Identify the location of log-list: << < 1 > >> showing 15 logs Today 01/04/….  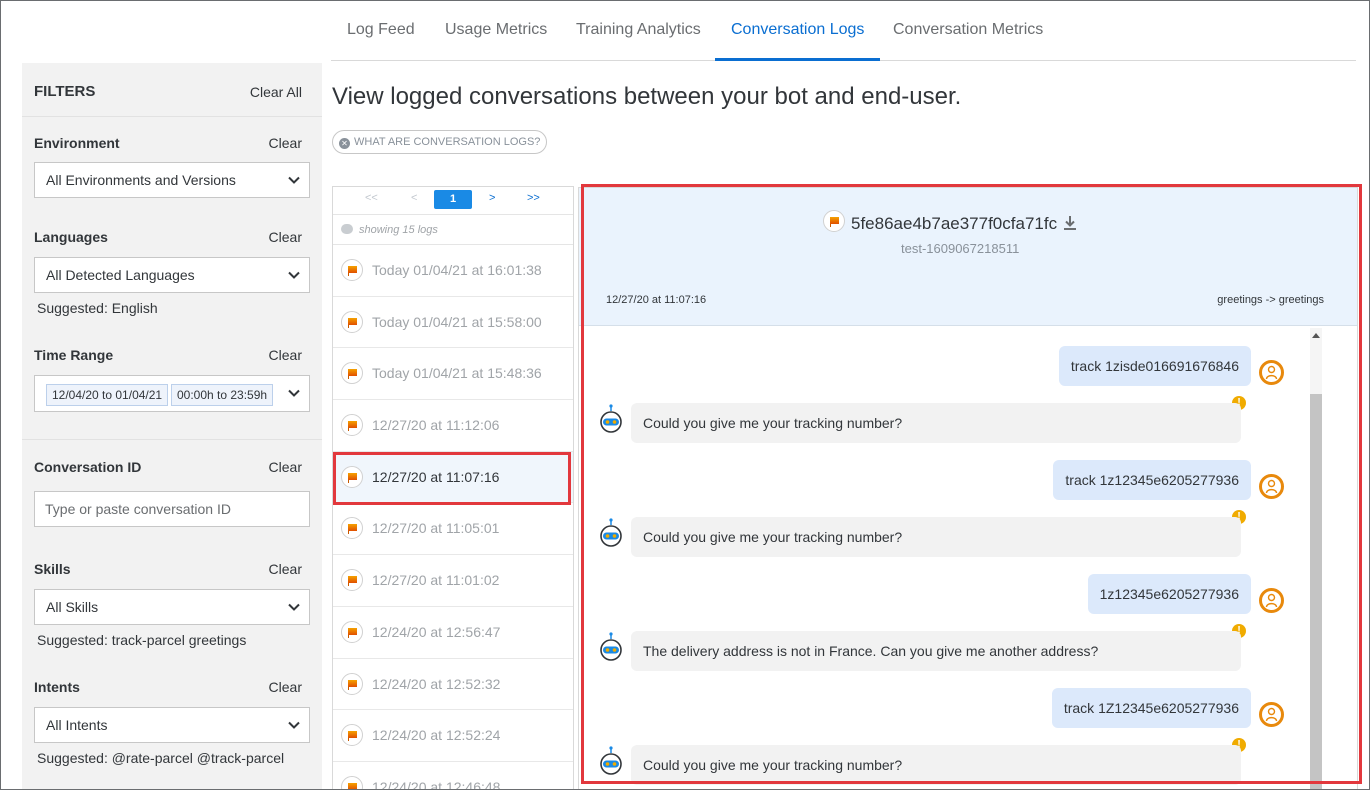
(453, 487).